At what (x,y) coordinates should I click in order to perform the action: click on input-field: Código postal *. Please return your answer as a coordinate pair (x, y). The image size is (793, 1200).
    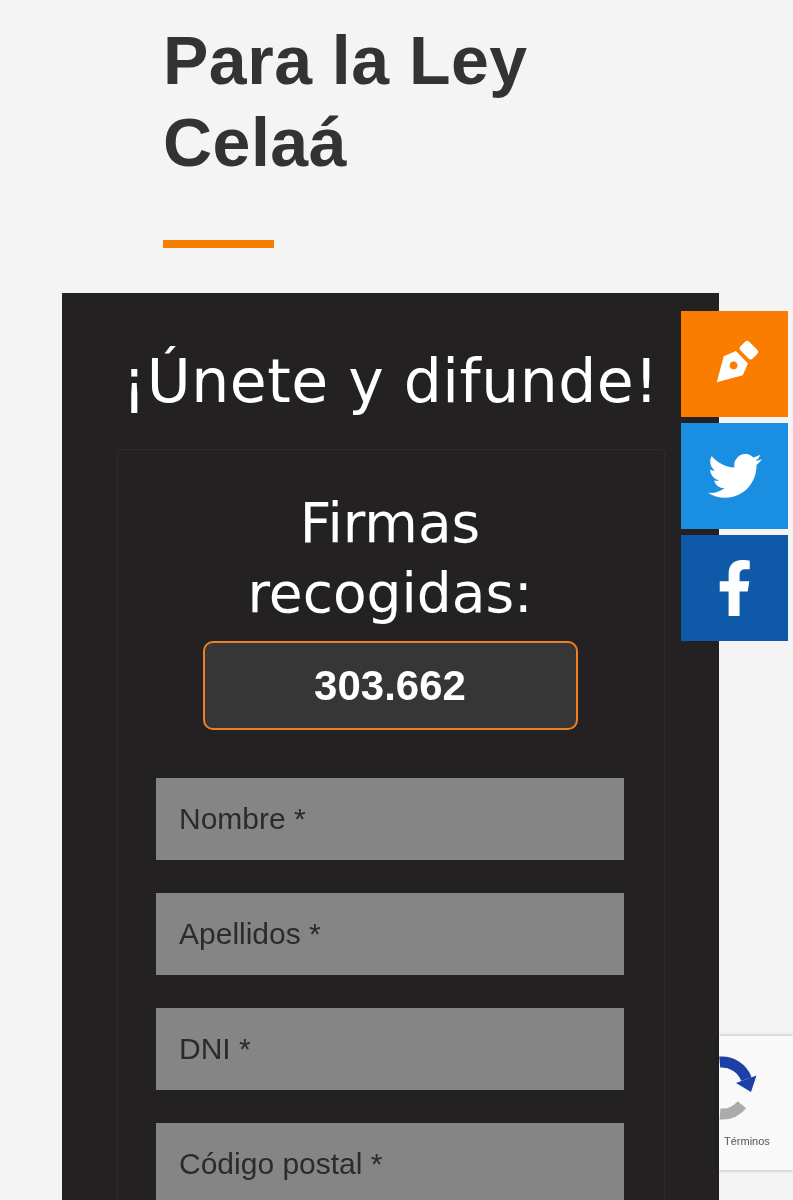
    Looking at the image, I should click on (390, 1161).